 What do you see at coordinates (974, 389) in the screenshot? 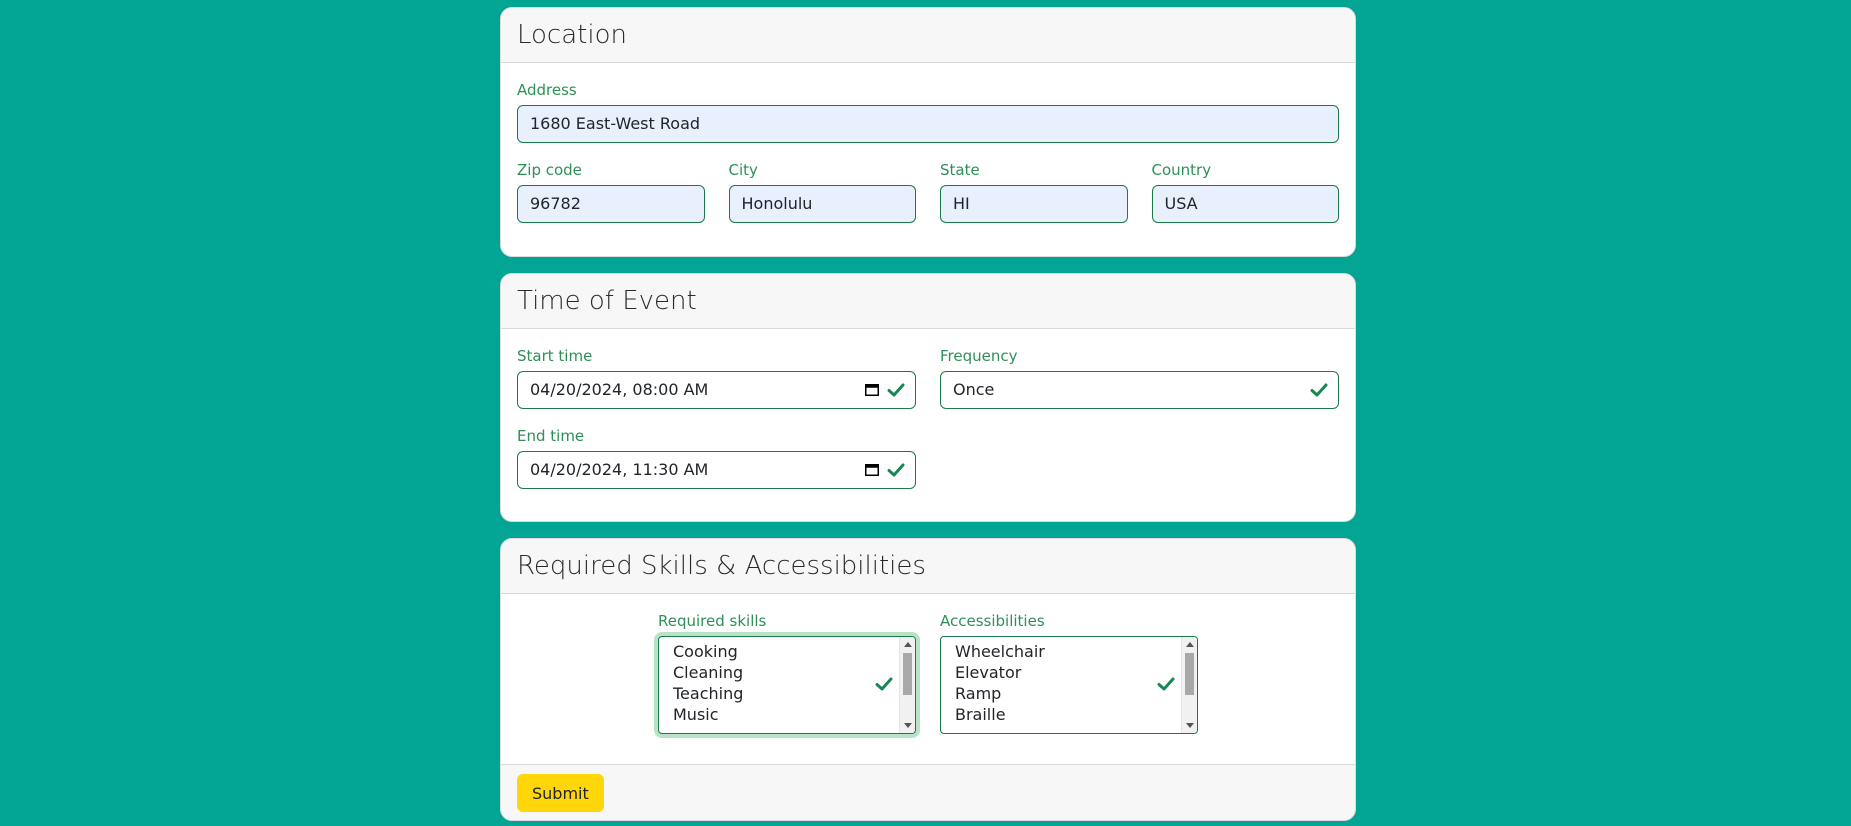
I see `frequency-value: Once` at bounding box center [974, 389].